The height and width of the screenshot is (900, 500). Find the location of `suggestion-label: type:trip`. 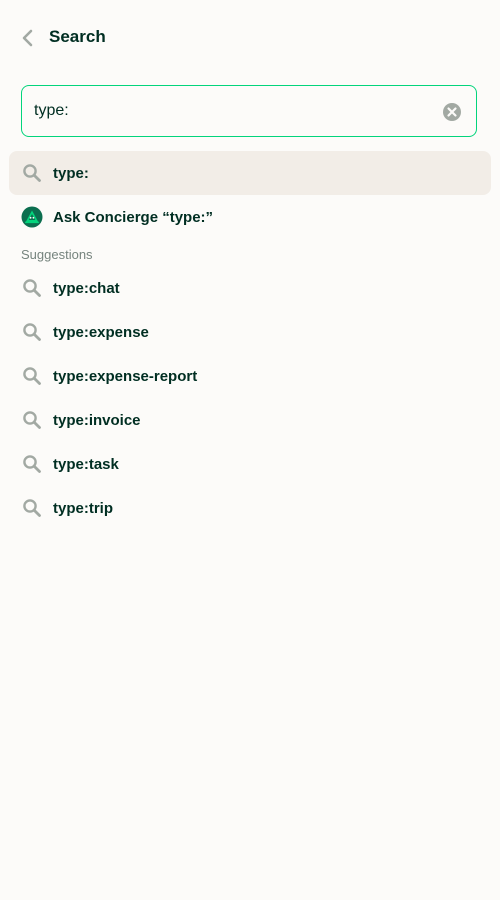

suggestion-label: type:trip is located at coordinates (83, 508).